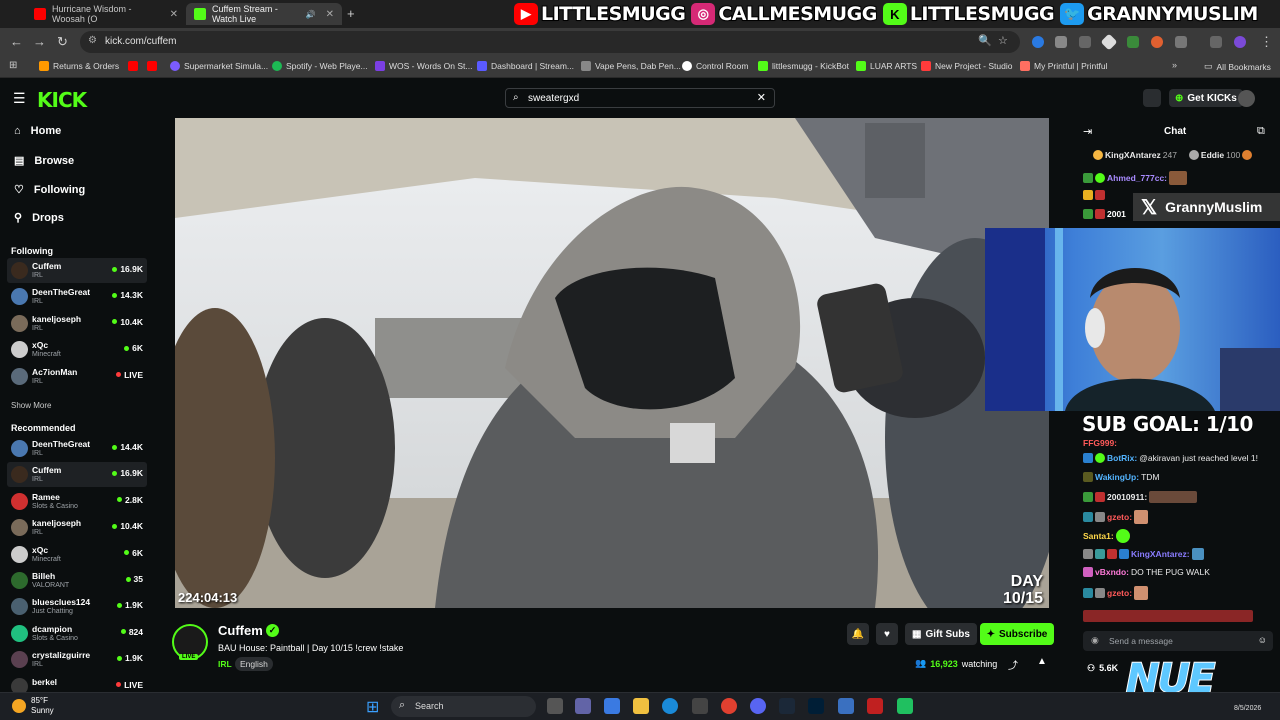 This screenshot has width=1280, height=720. Describe the element at coordinates (1266, 42) in the screenshot. I see `browser-menu-icon: ⋮` at that location.